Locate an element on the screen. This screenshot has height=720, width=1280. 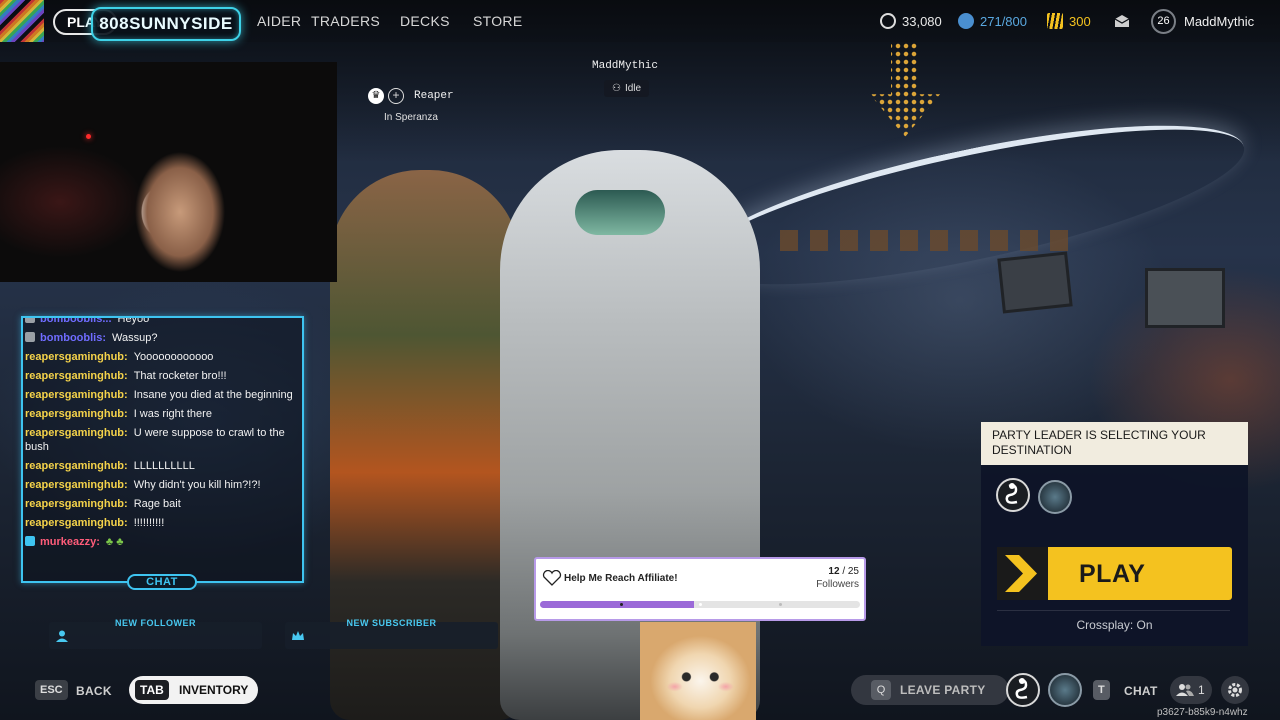
inventory-button: TAB INVENTORY is located at coordinates (193, 690).